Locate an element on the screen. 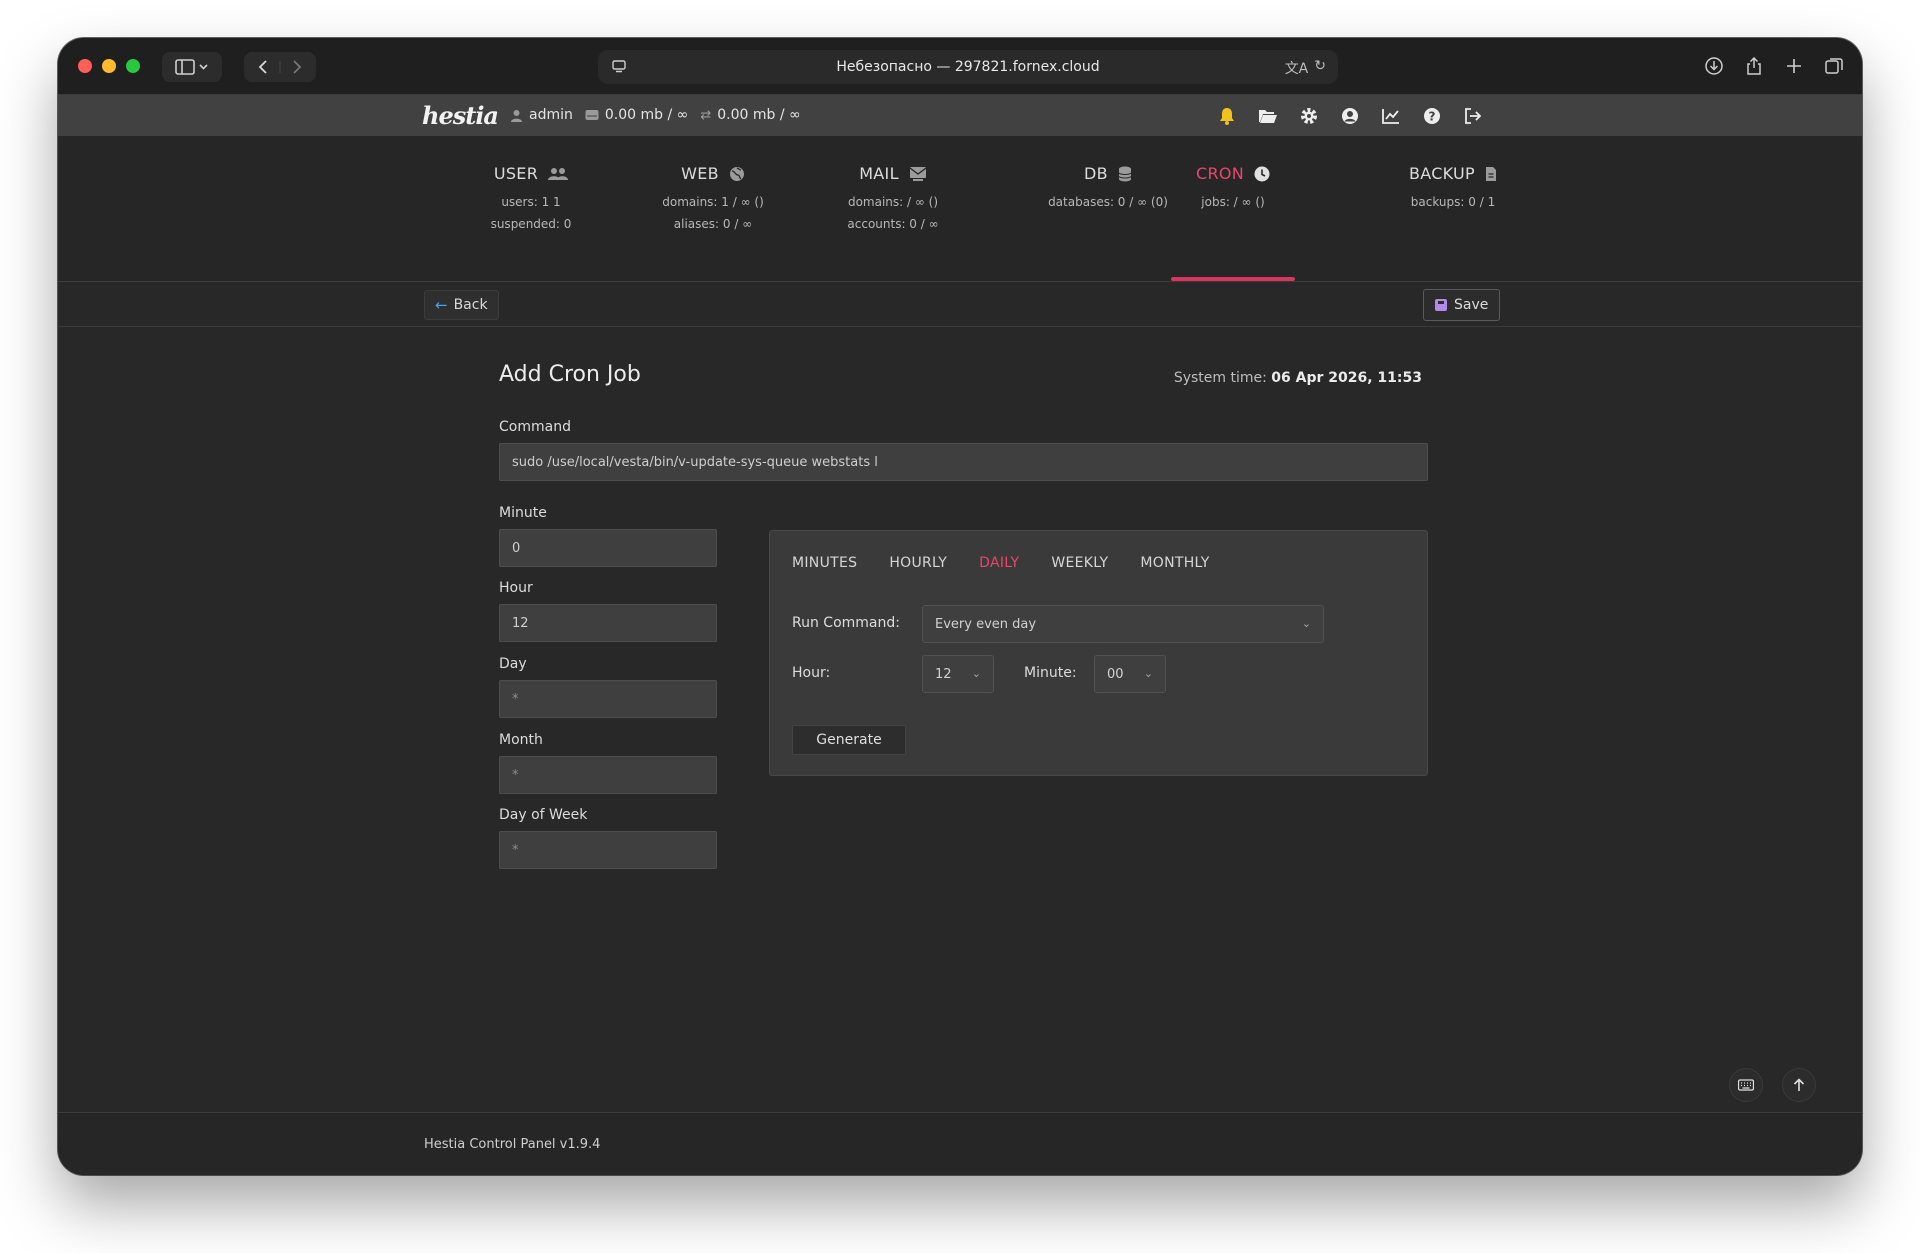 The image size is (1920, 1253). scroll-to-top-button is located at coordinates (1799, 1085).